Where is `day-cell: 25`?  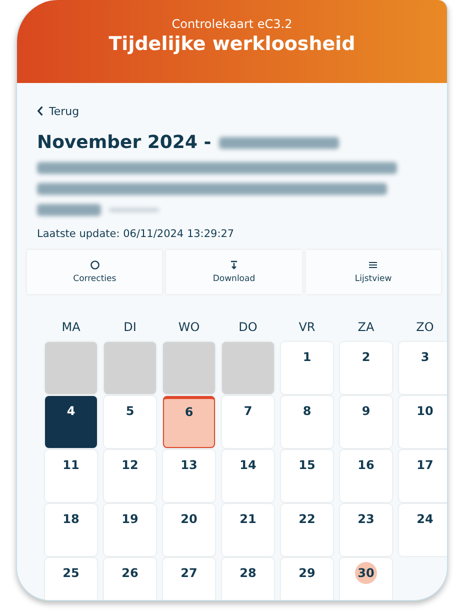
day-cell: 25 is located at coordinates (71, 579).